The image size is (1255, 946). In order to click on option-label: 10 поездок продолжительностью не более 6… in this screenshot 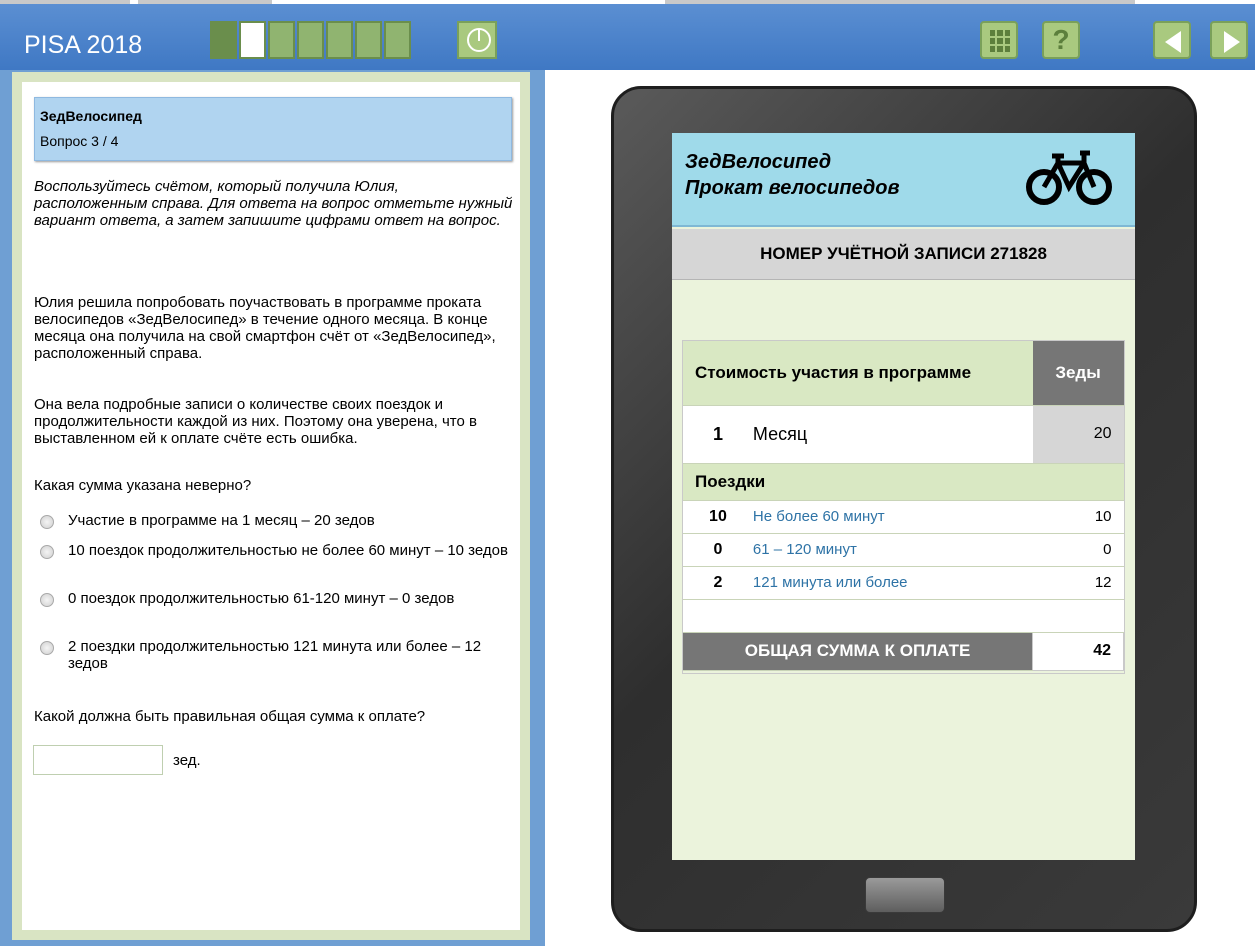, I will do `click(288, 550)`.